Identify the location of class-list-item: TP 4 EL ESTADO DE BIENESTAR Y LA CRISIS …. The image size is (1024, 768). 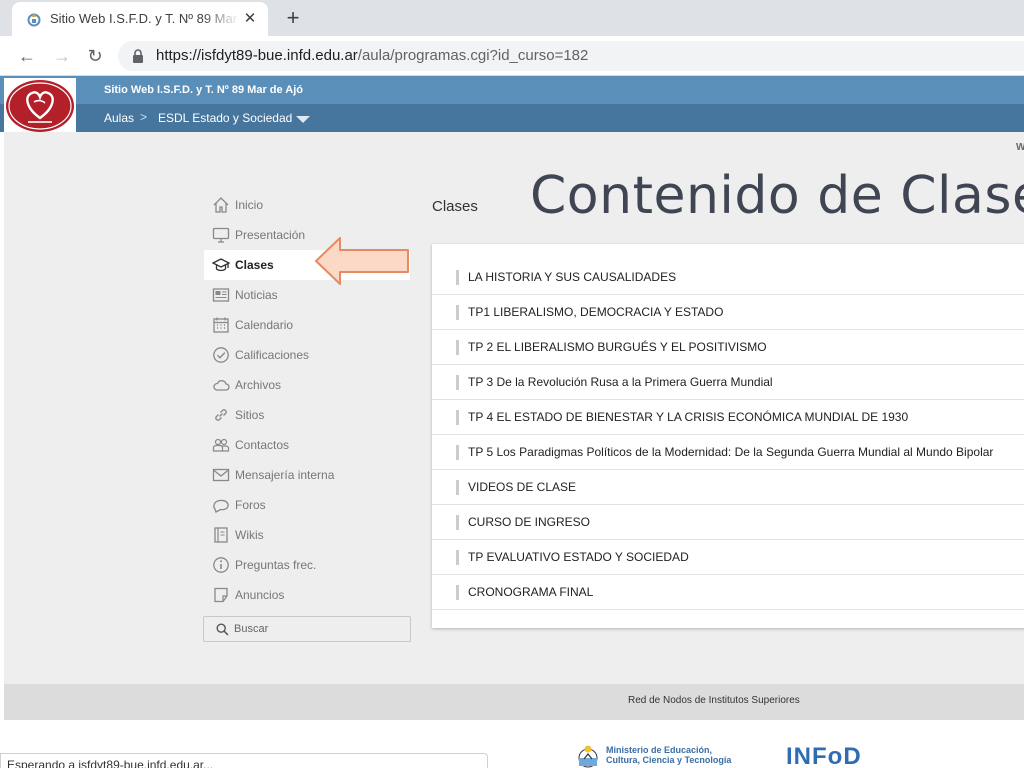
(728, 417).